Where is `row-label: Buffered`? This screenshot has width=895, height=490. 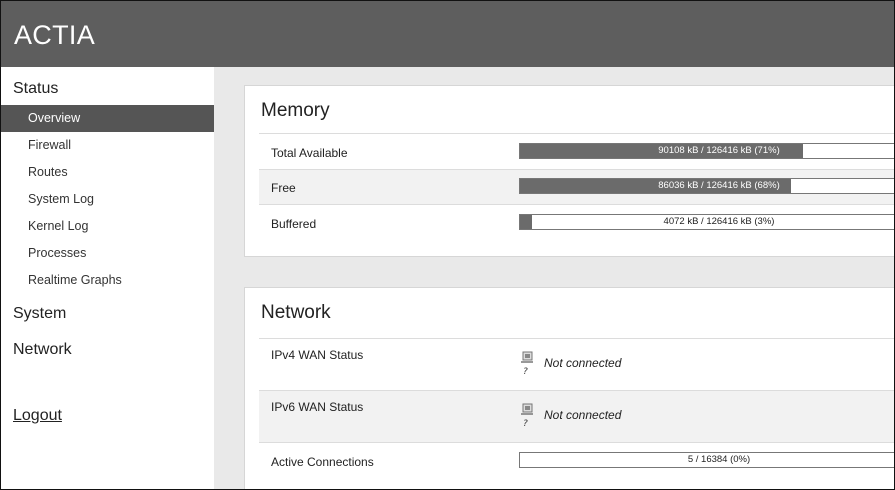
row-label: Buffered is located at coordinates (294, 224).